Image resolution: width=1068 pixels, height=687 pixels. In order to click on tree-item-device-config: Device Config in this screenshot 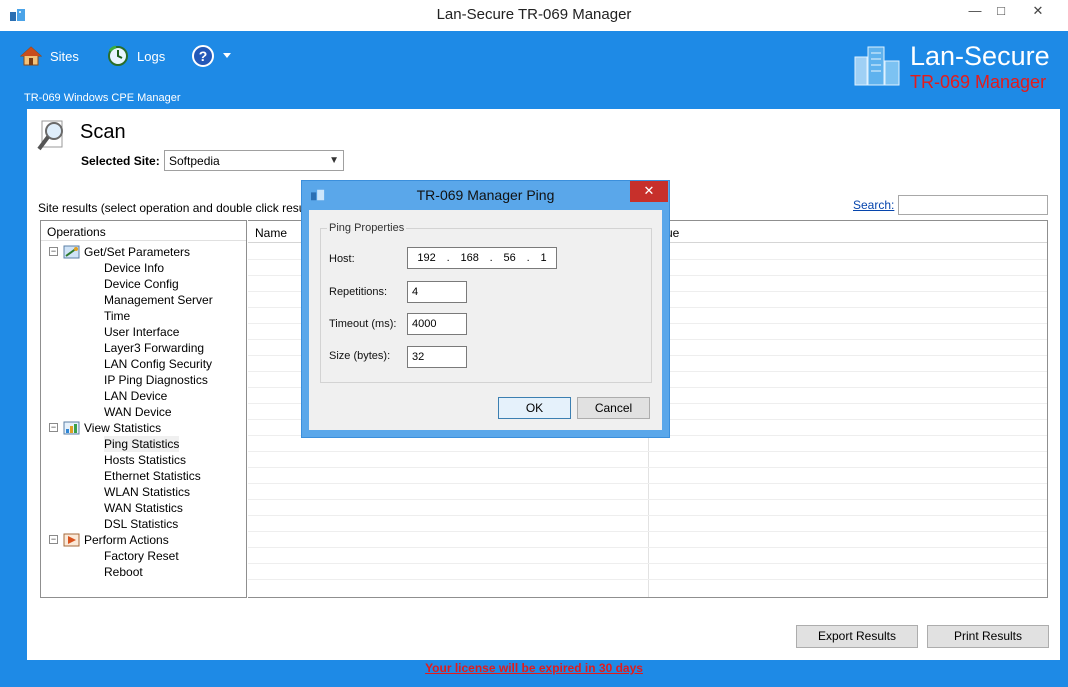, I will do `click(141, 284)`.